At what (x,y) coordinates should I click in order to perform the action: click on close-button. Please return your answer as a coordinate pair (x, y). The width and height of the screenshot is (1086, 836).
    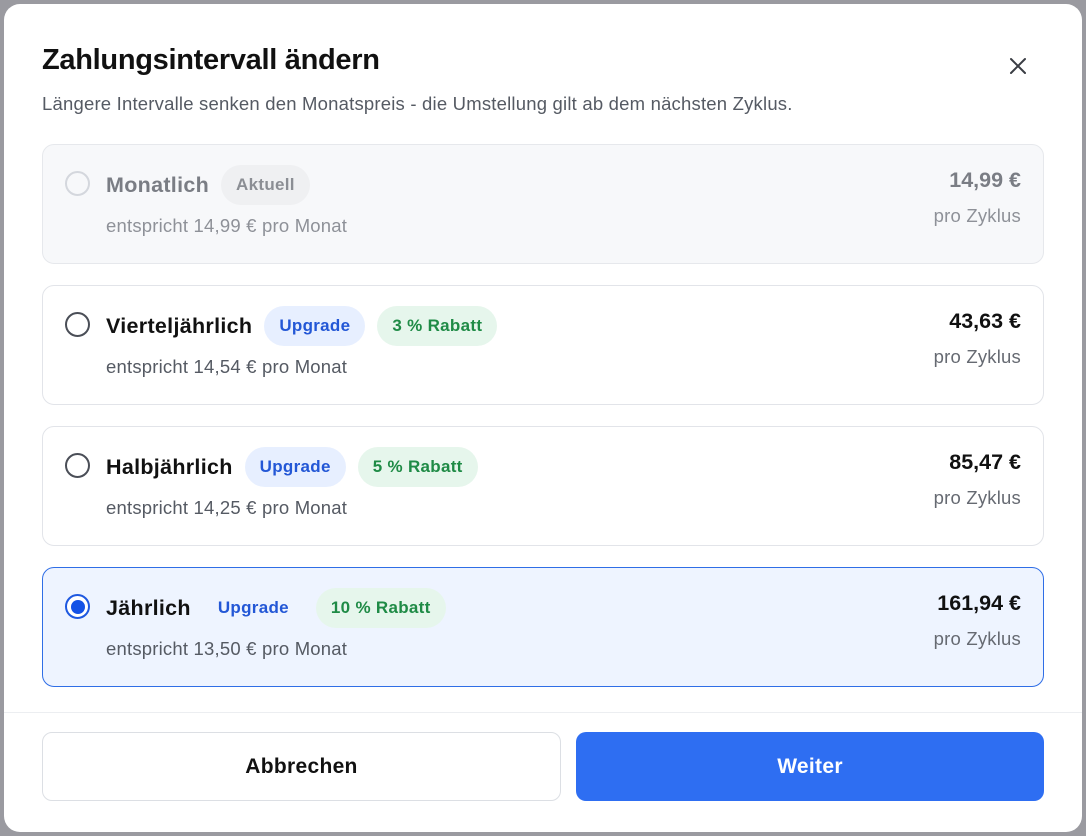
    Looking at the image, I should click on (1018, 66).